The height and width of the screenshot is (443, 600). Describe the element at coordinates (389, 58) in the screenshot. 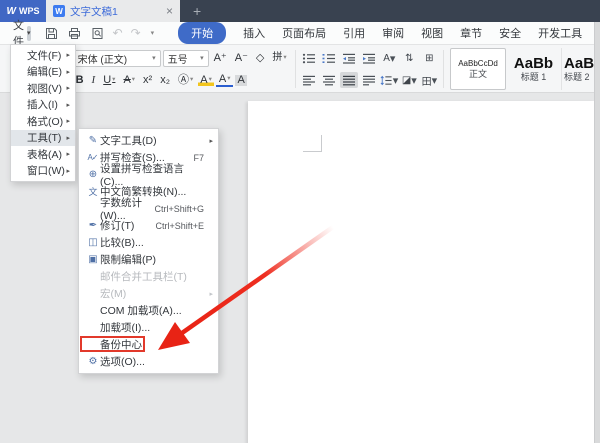

I see `text-direction-button: A ▾` at that location.